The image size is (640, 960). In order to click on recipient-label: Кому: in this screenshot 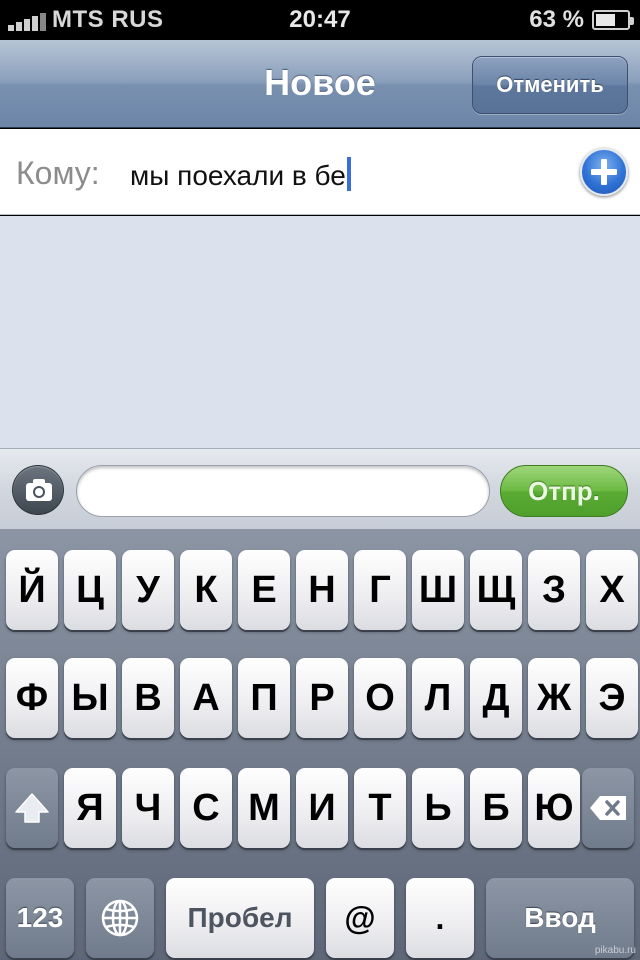, I will do `click(58, 173)`.